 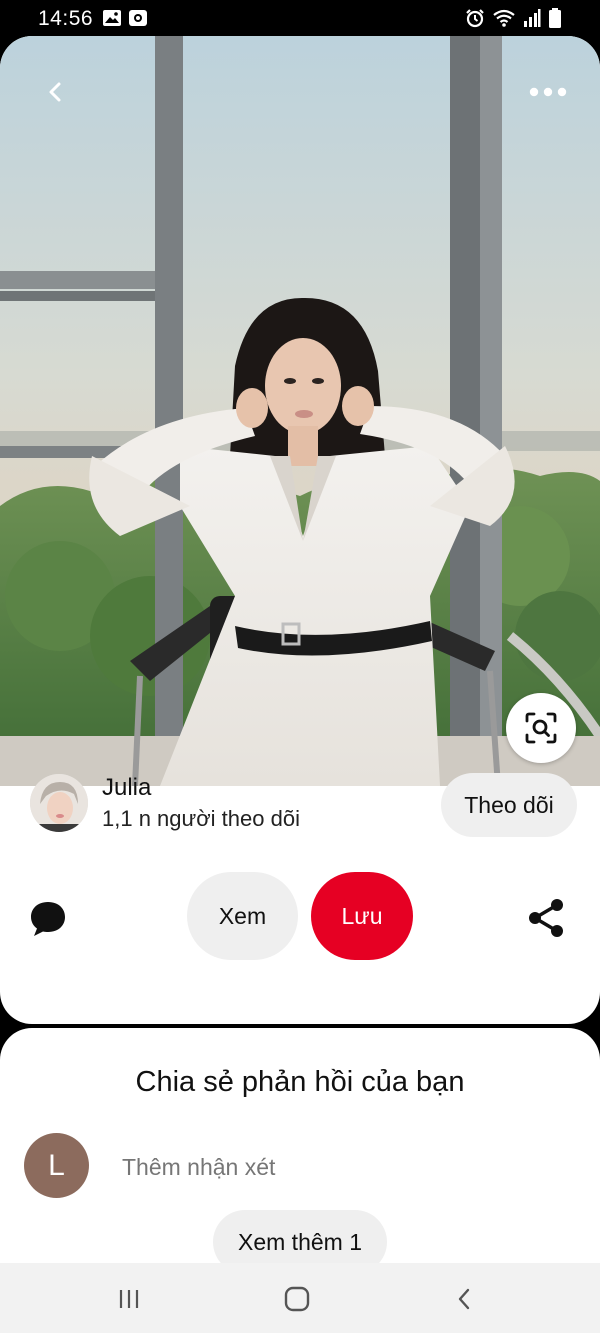 I want to click on creator-name: Julia, so click(x=126, y=788).